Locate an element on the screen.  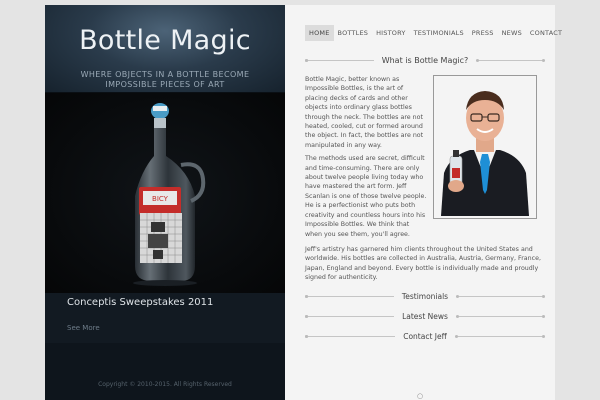
scroll-indicator-icon: ○ is located at coordinates (420, 396).